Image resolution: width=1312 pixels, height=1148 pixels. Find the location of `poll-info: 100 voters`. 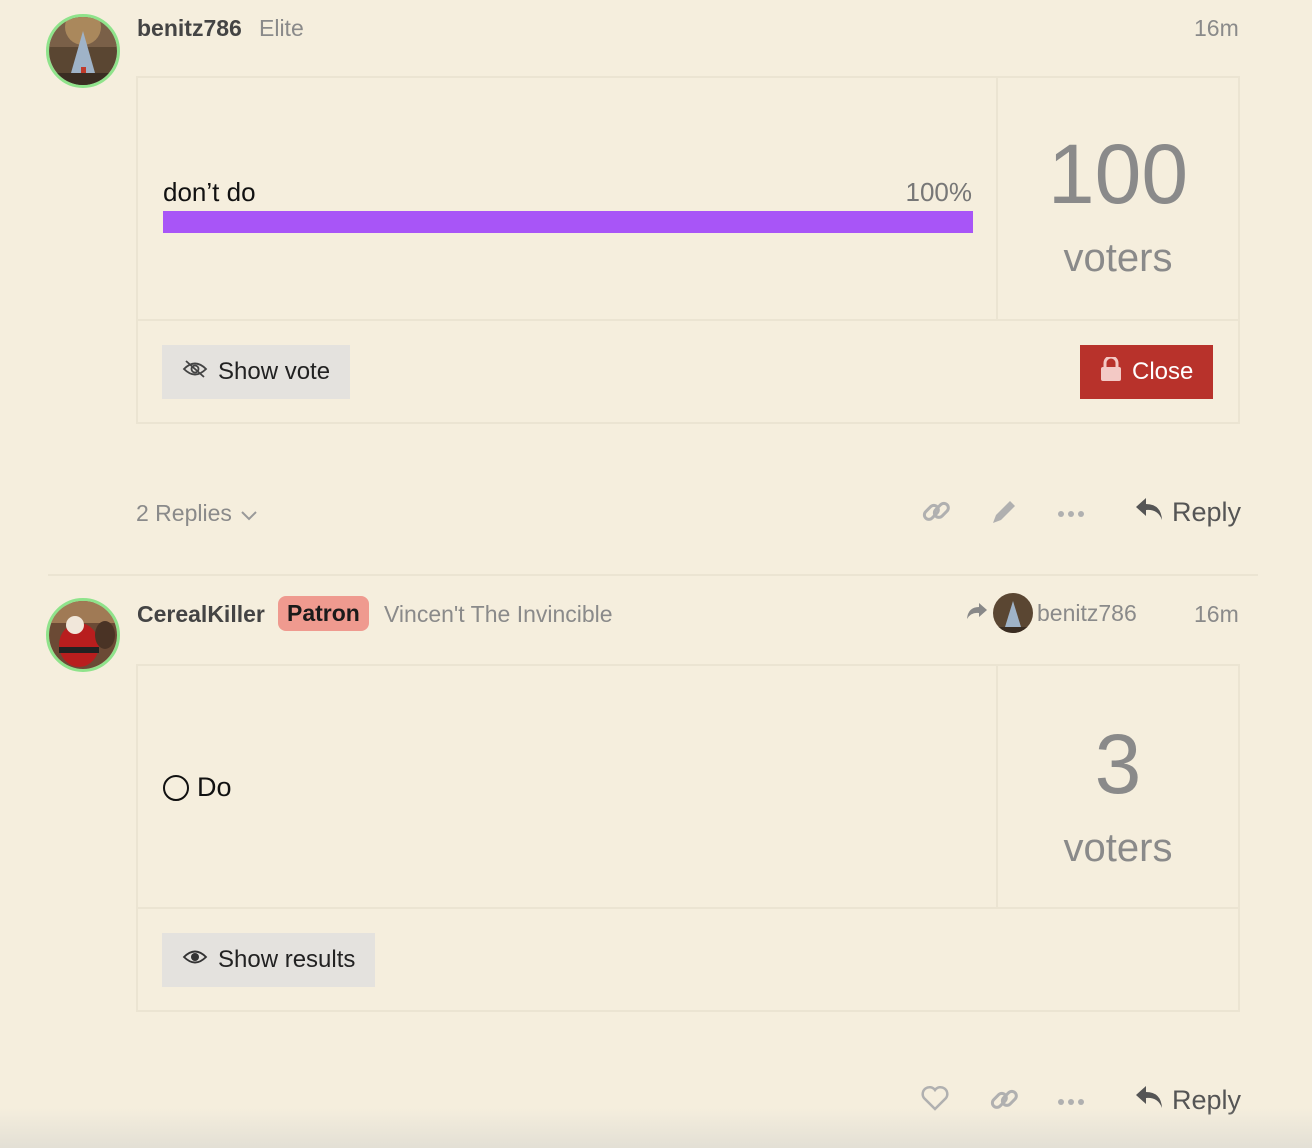

poll-info: 100 voters is located at coordinates (1118, 206).